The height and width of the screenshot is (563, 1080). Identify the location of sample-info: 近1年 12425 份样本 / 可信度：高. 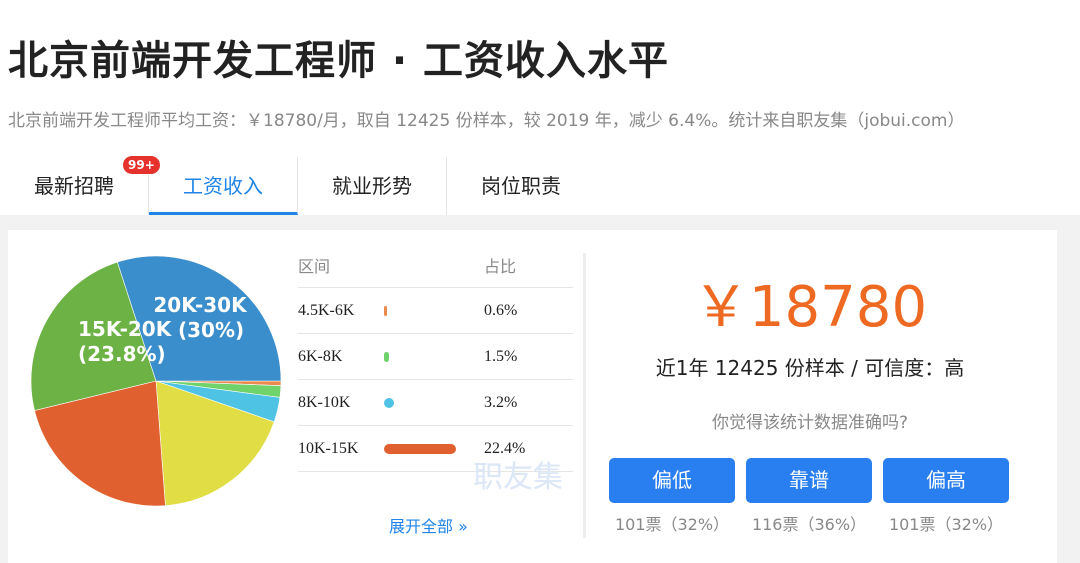
(810, 368).